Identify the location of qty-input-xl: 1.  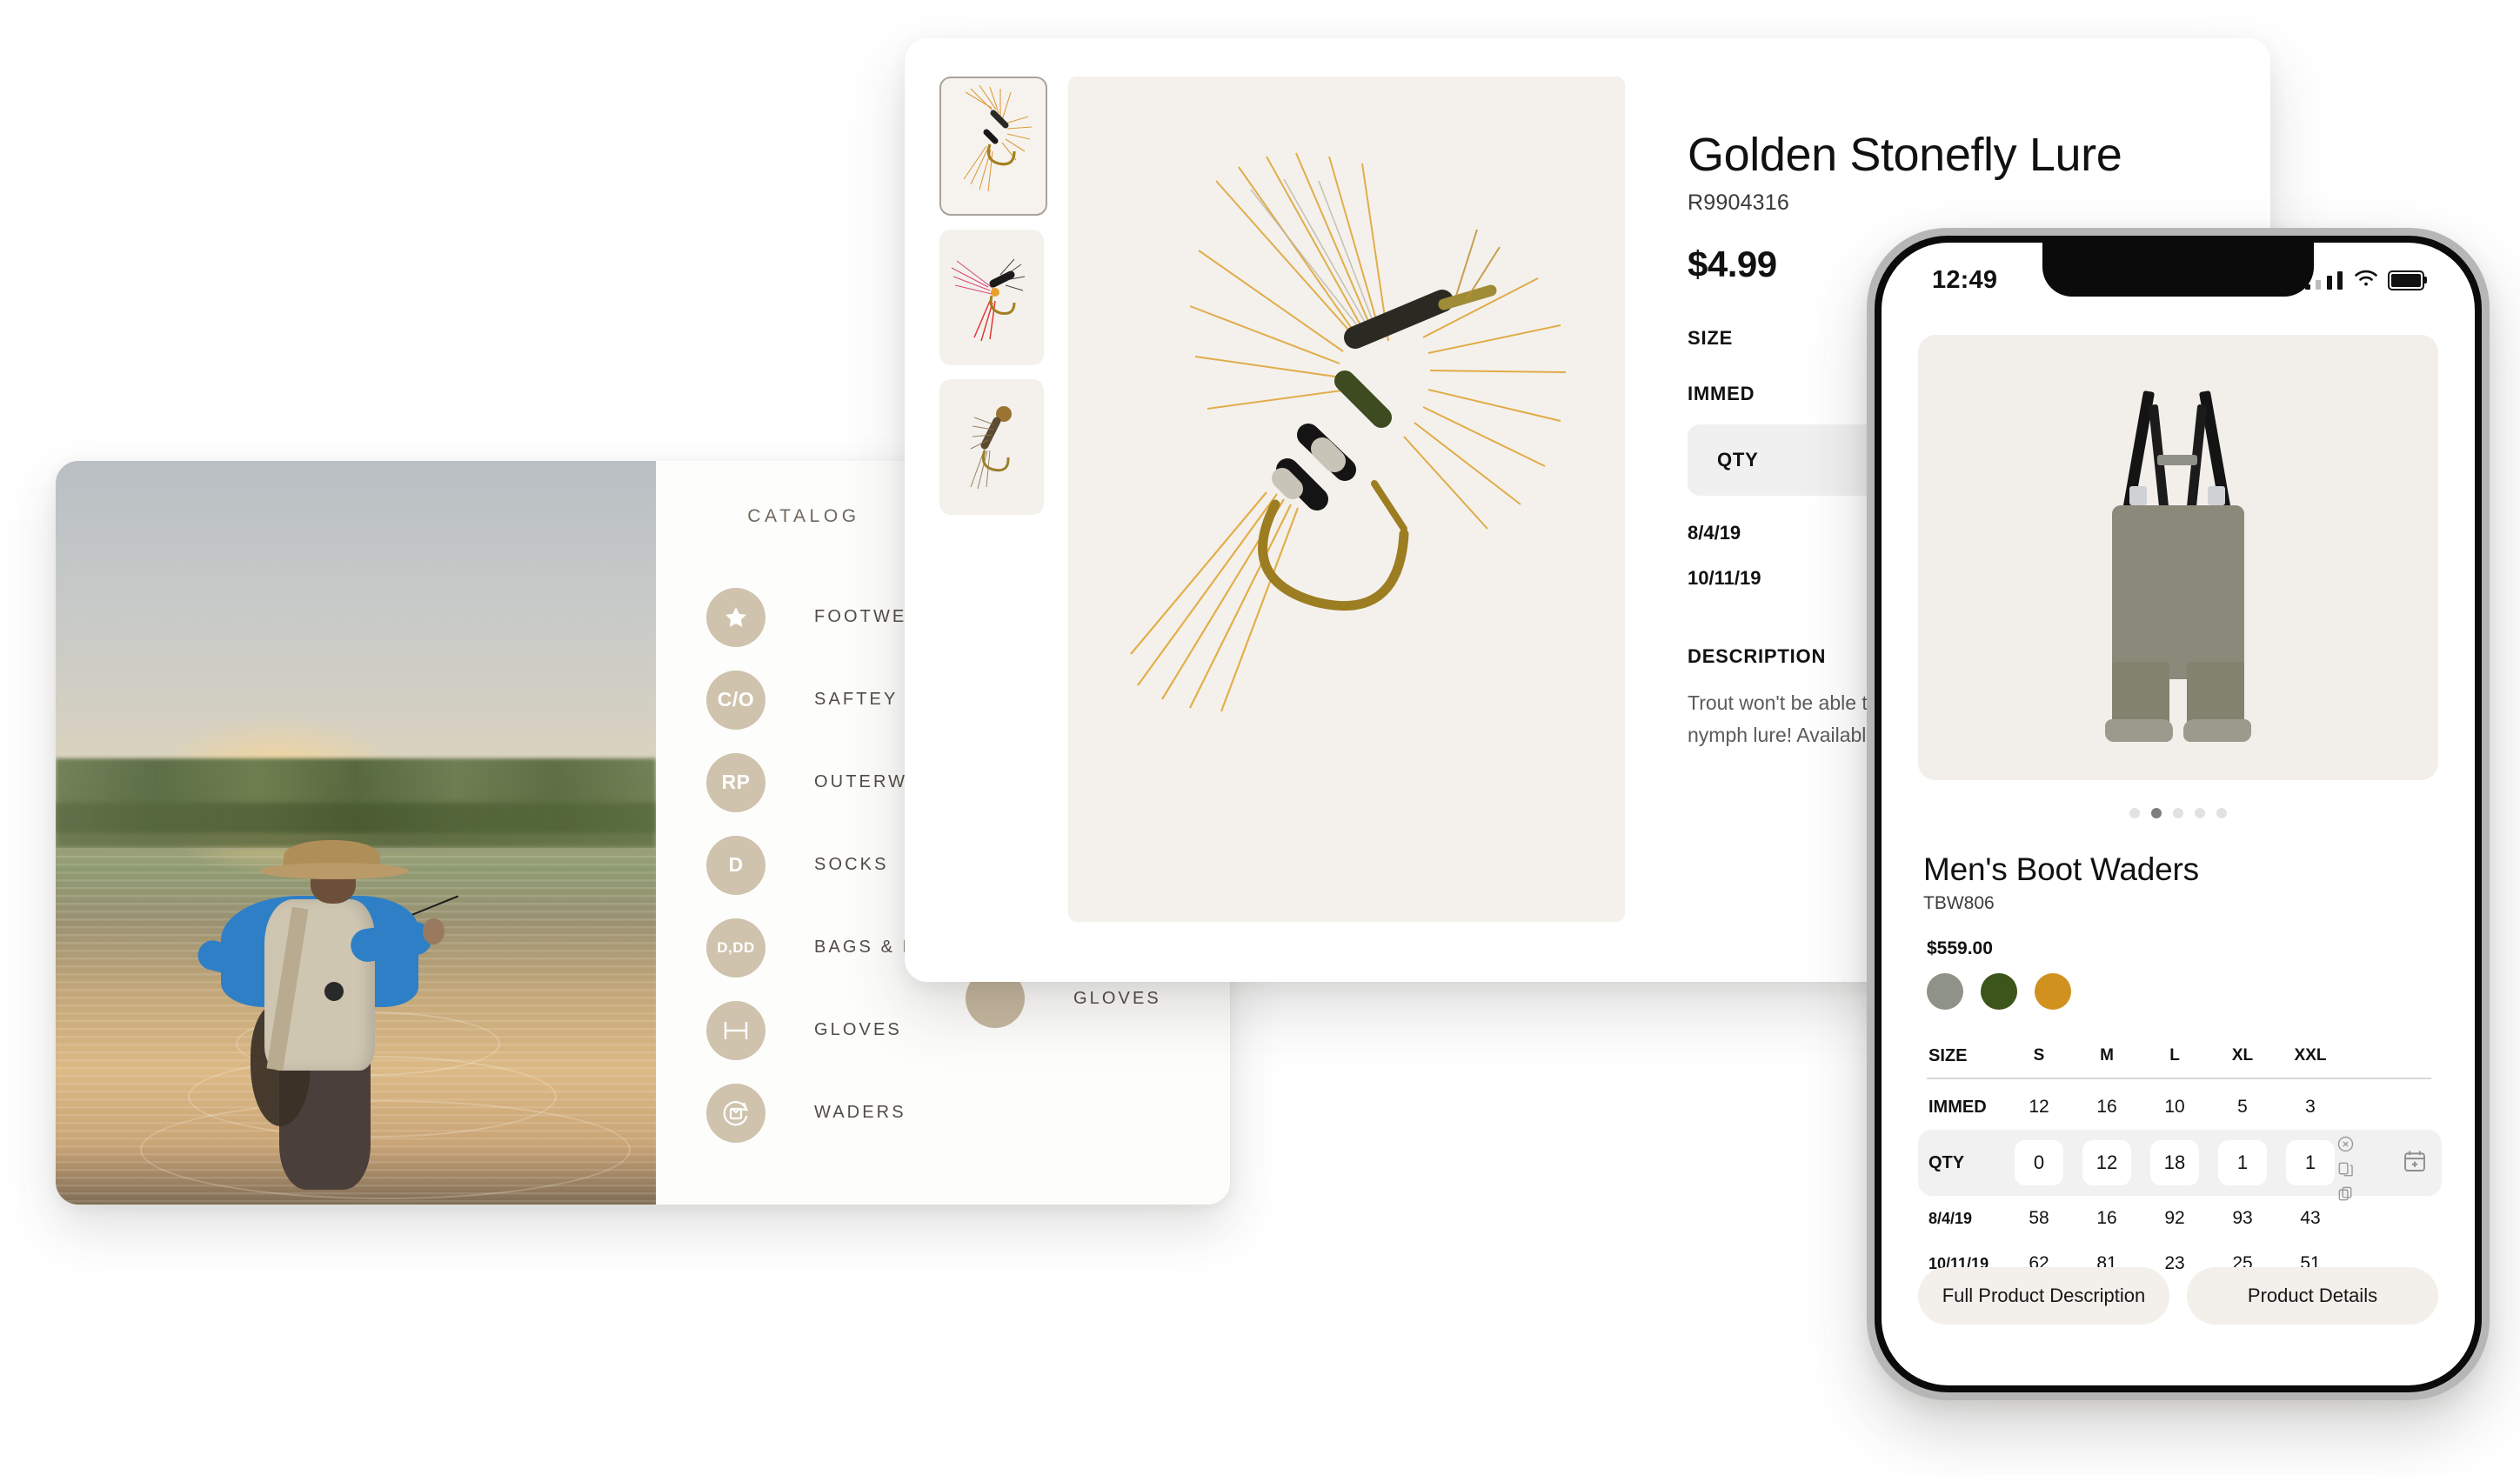
(2242, 1163).